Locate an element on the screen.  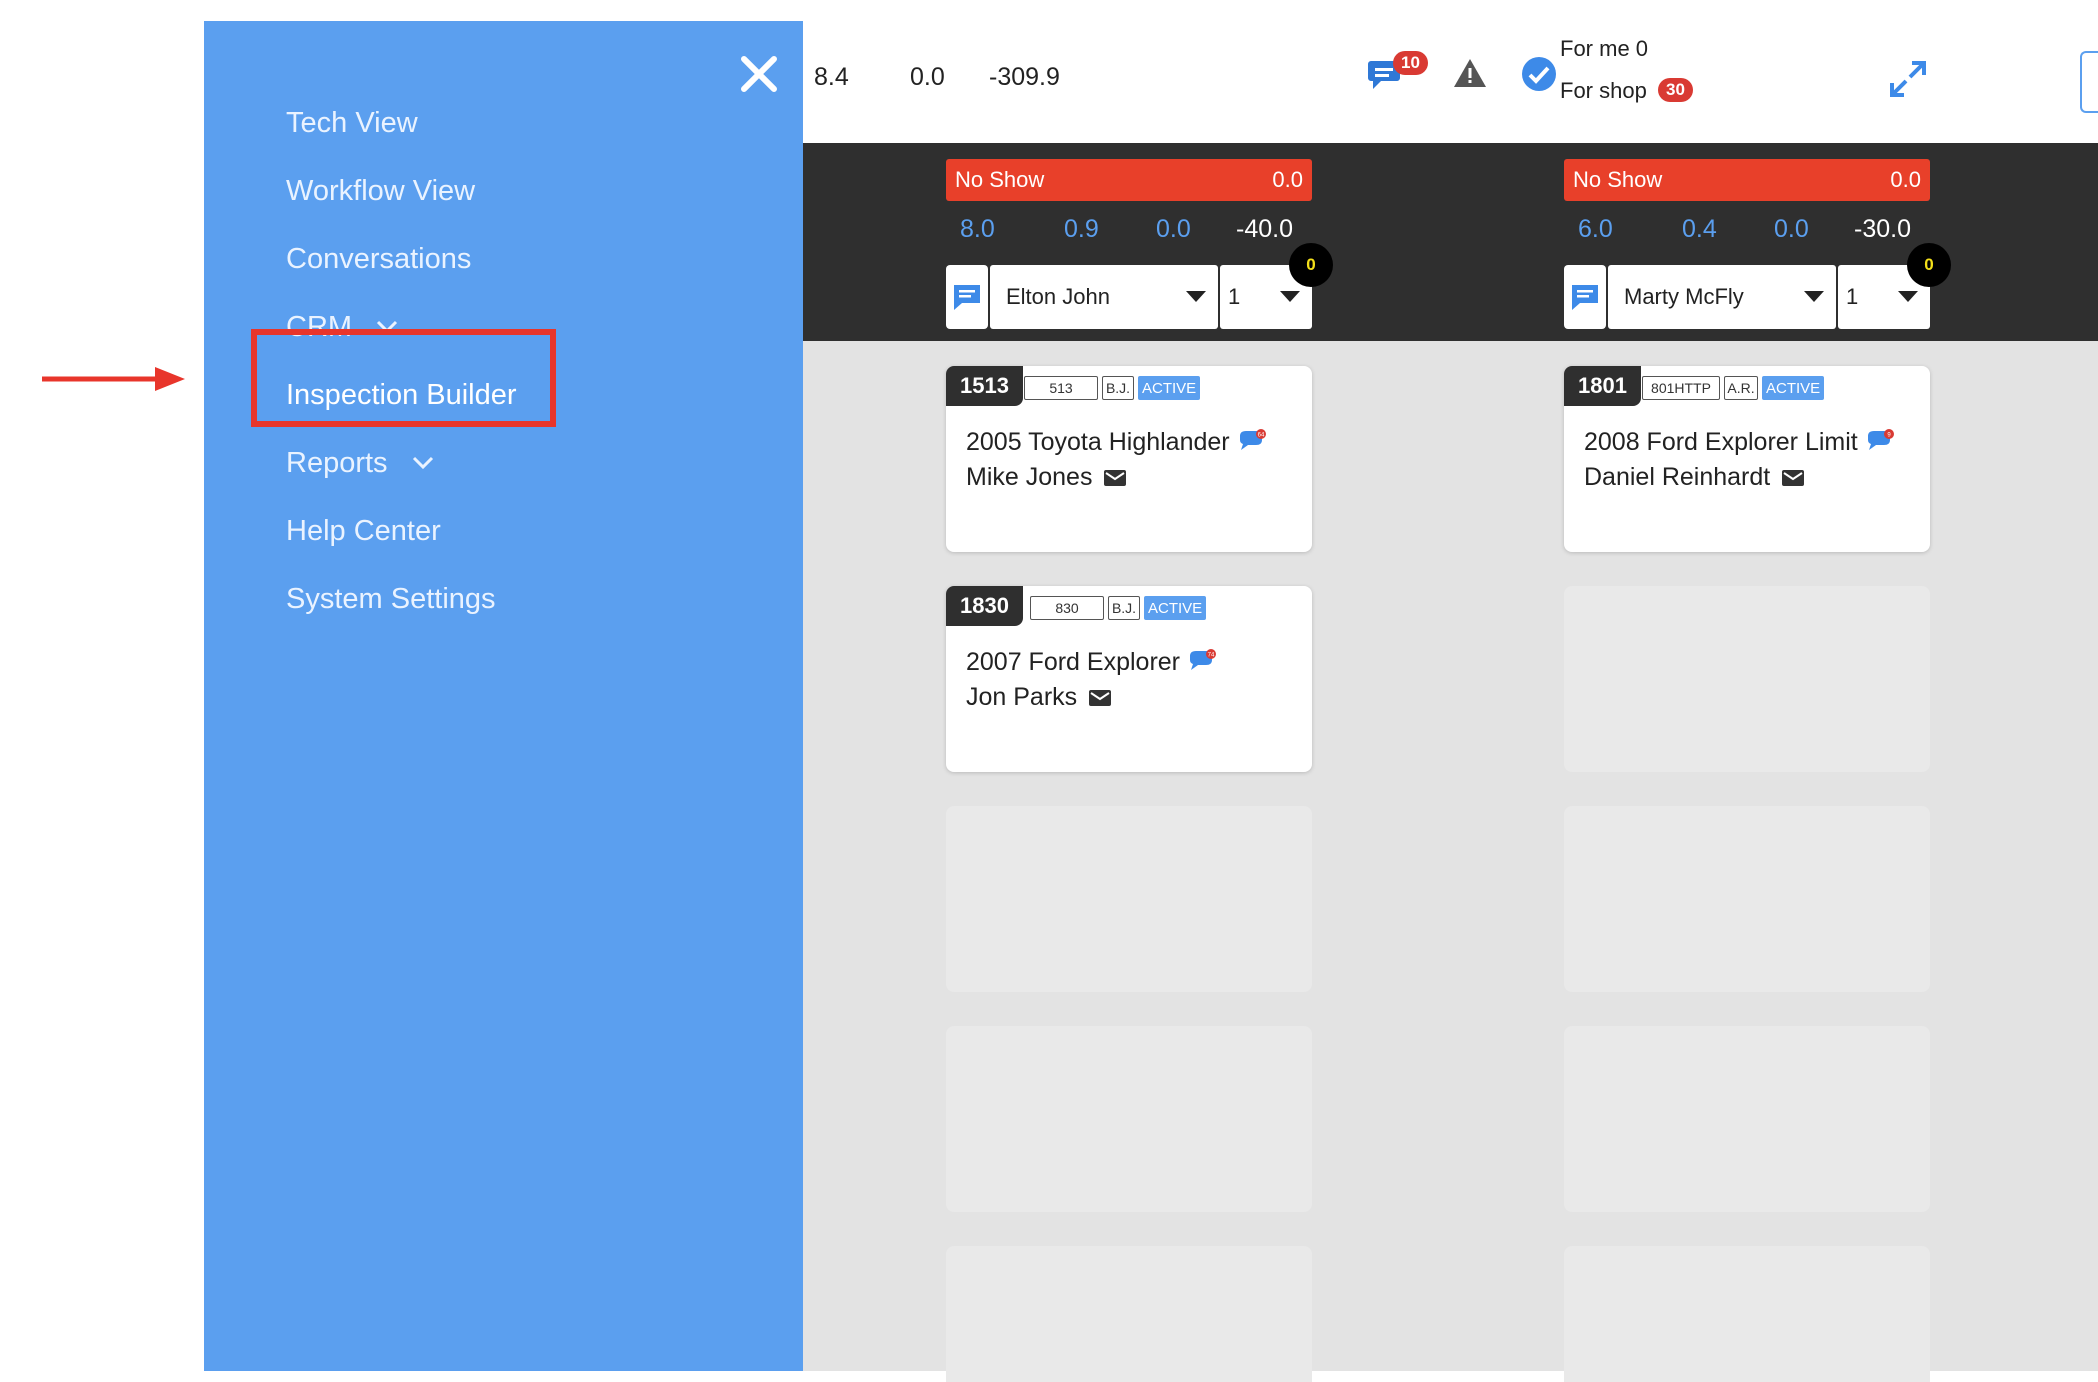
tech-stat-1: 6.0 is located at coordinates (1595, 229).